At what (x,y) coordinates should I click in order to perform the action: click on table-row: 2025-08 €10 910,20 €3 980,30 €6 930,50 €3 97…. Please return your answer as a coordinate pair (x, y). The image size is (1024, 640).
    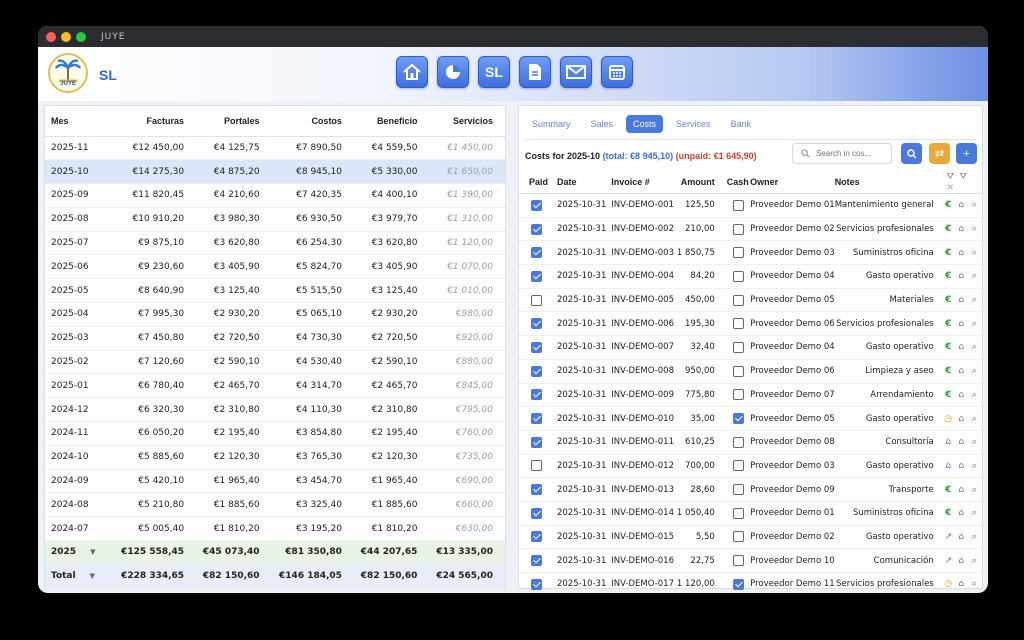
    Looking at the image, I should click on (275, 219).